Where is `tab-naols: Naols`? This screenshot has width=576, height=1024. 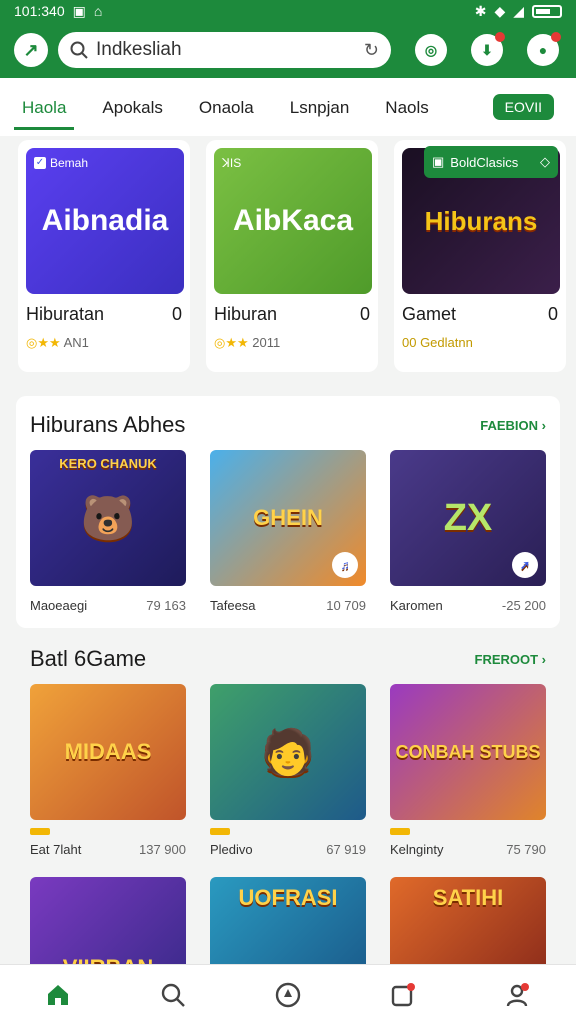
tab-naols: Naols is located at coordinates (406, 107).